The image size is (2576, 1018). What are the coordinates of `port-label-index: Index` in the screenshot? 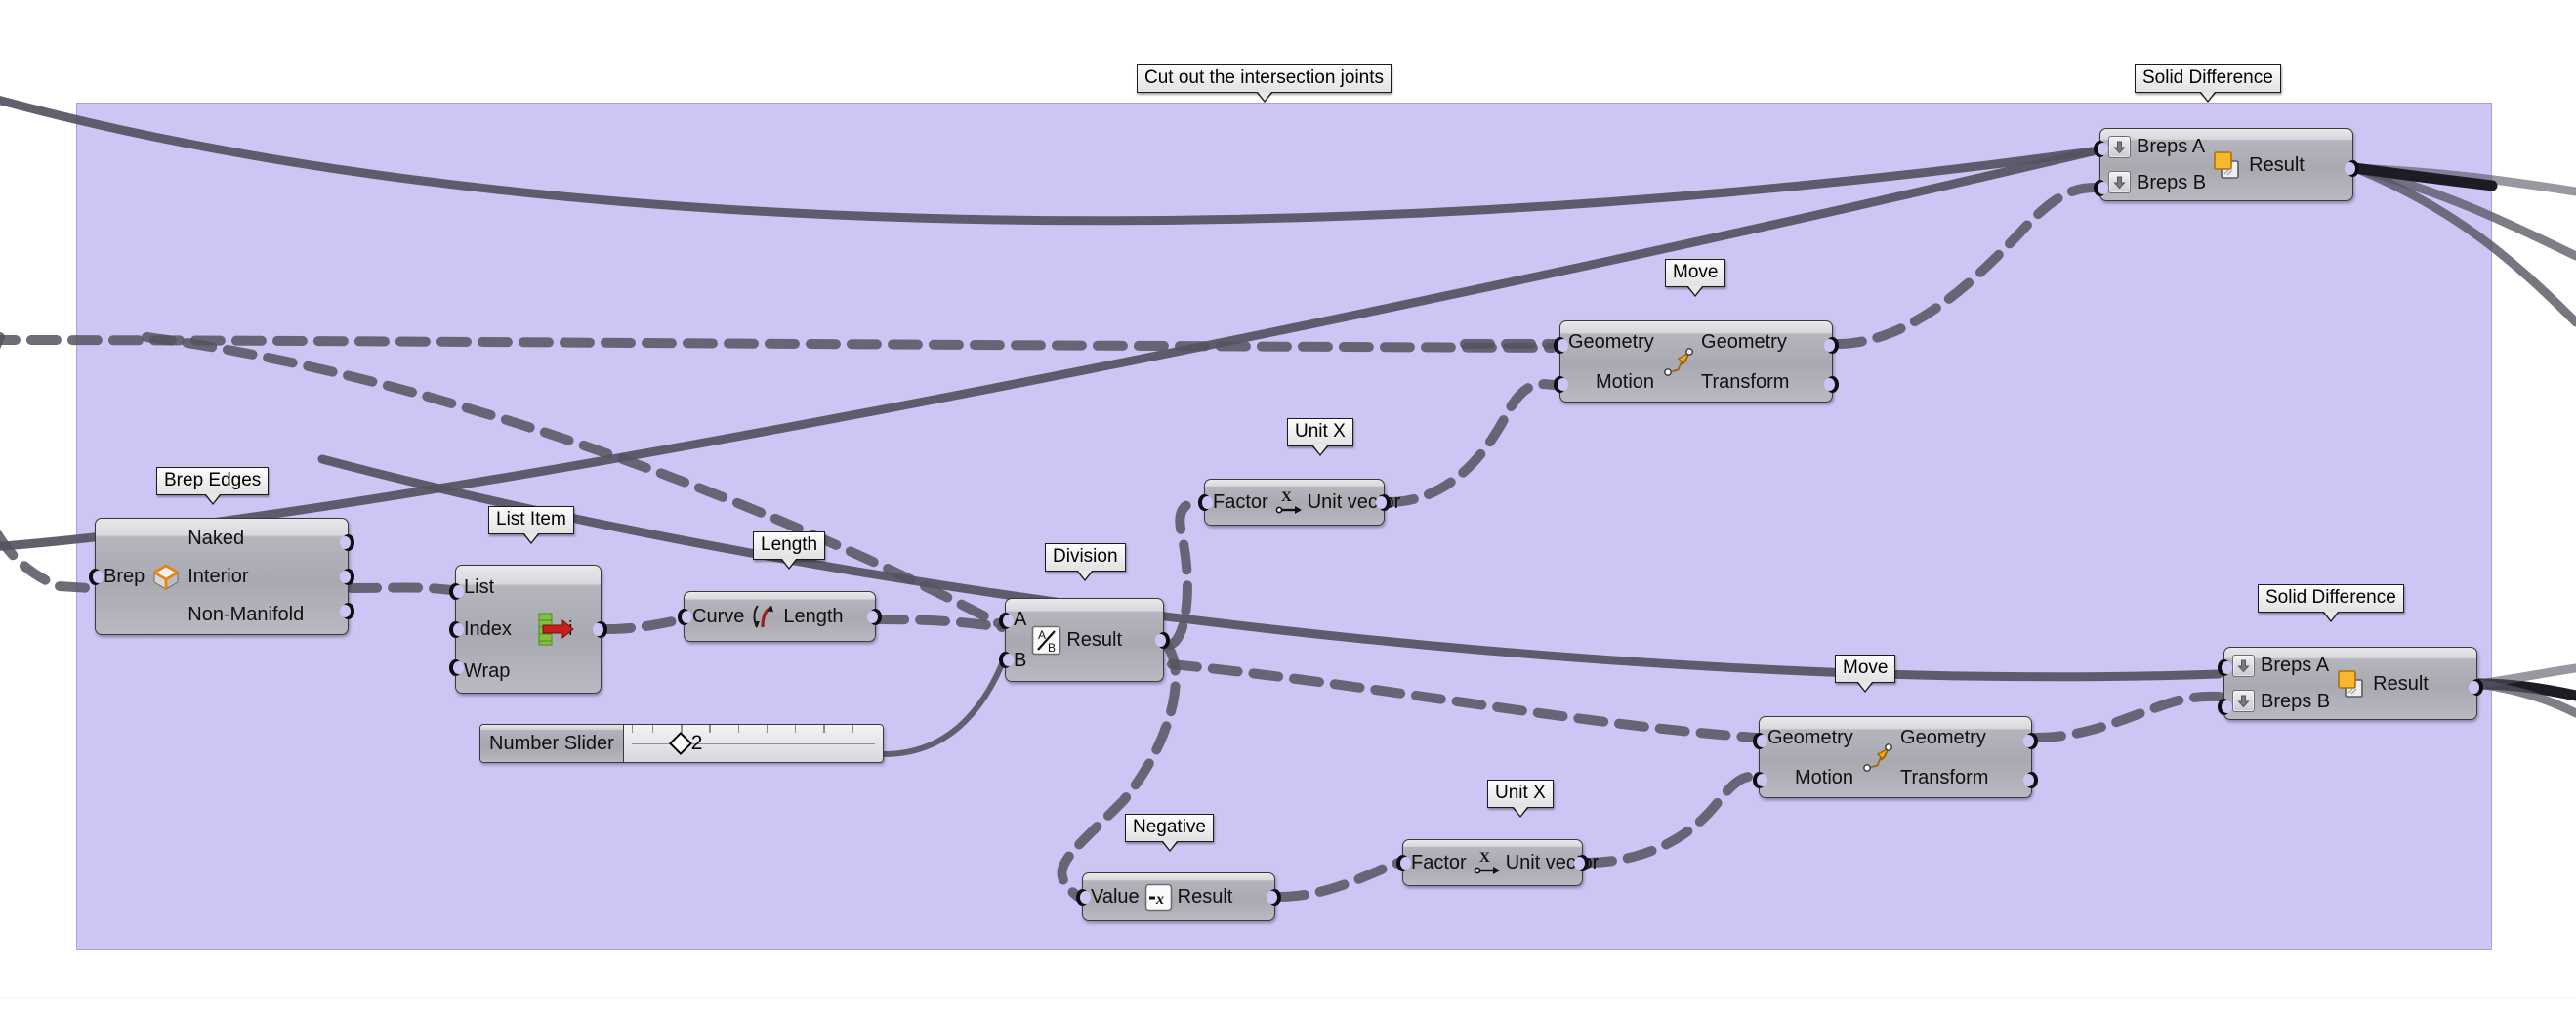 It's located at (488, 628).